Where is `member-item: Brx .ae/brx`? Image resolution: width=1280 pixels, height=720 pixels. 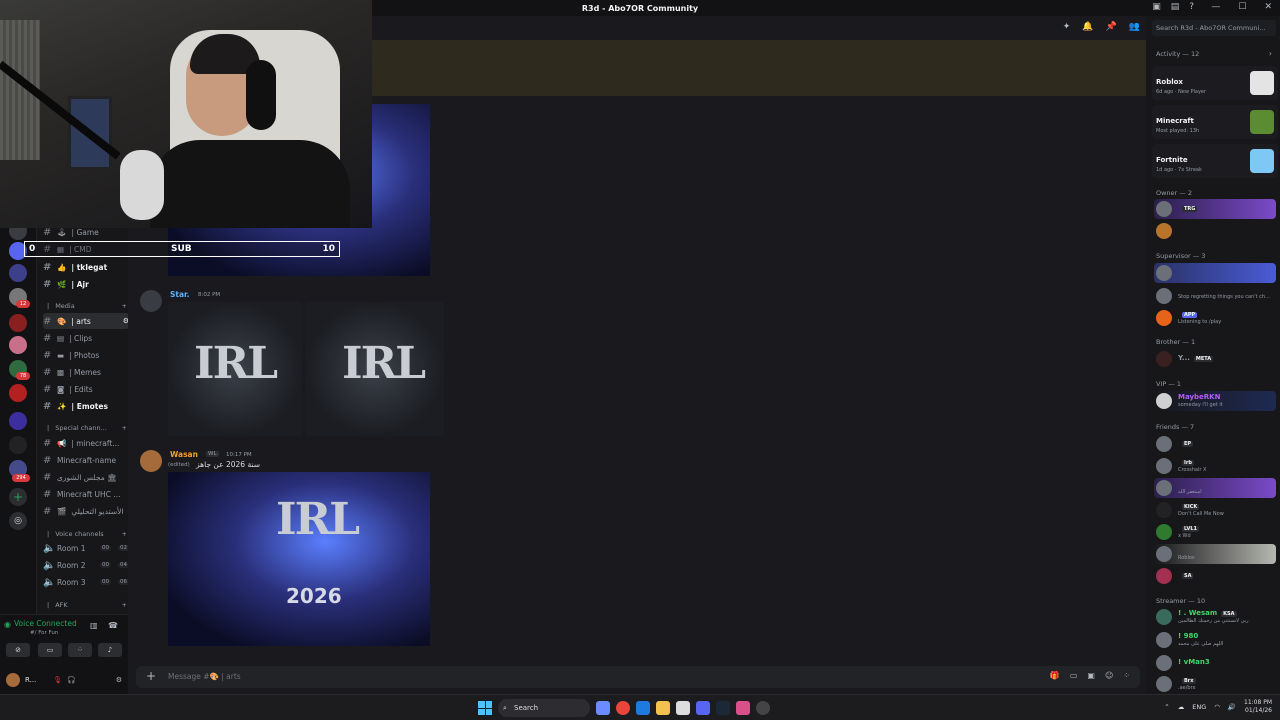 member-item: Brx .ae/brx is located at coordinates (1215, 684).